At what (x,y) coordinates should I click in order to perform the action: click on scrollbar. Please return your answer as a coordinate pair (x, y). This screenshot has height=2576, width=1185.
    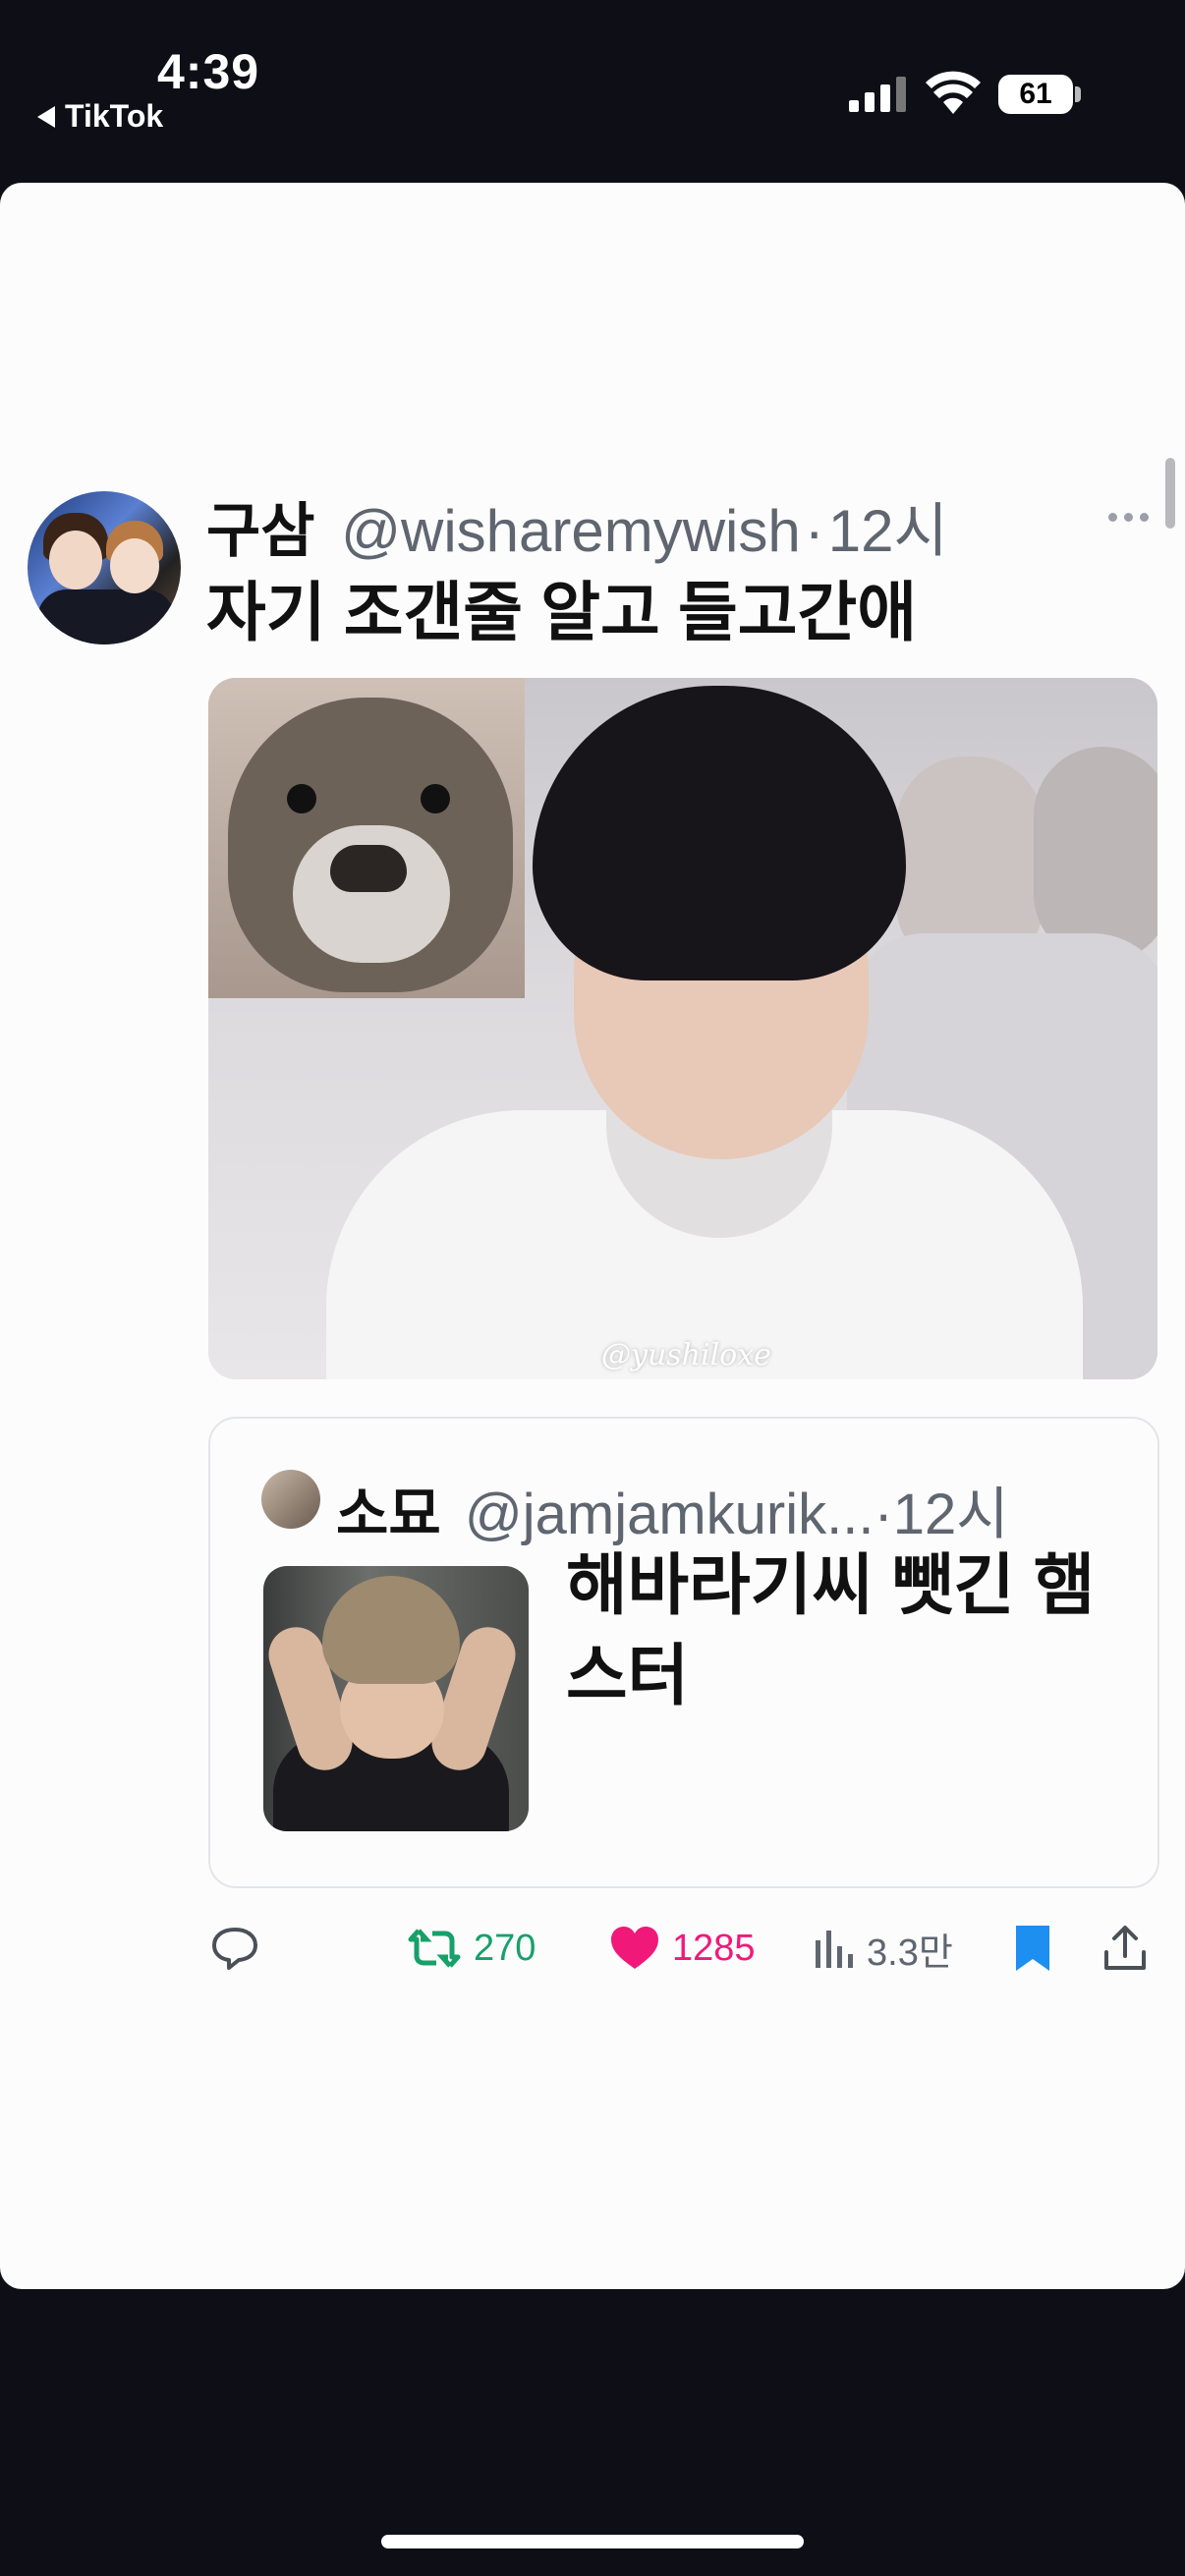
    Looking at the image, I should click on (1170, 493).